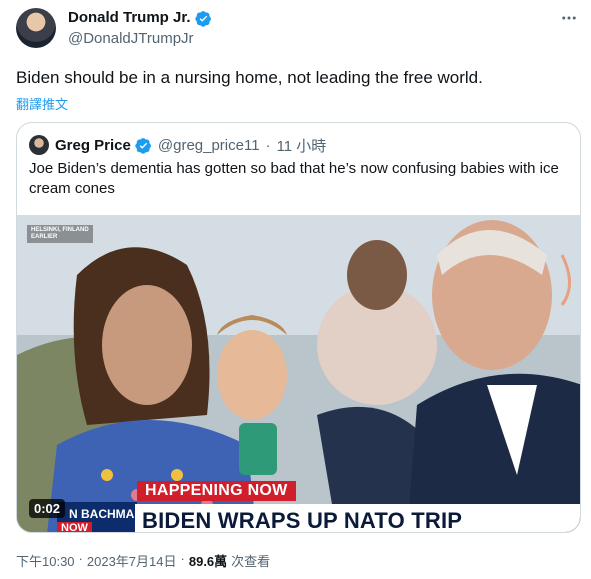 The height and width of the screenshot is (579, 591). I want to click on video-duration: 0:02, so click(47, 508).